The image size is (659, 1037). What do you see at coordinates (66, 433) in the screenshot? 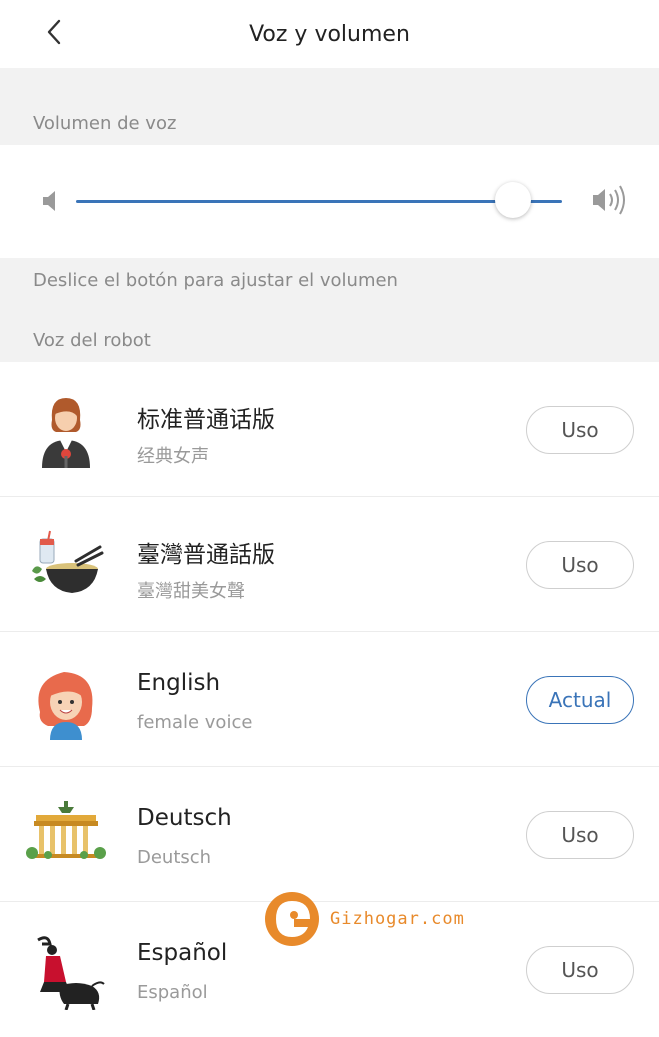
I see `woman-presenter-icon` at bounding box center [66, 433].